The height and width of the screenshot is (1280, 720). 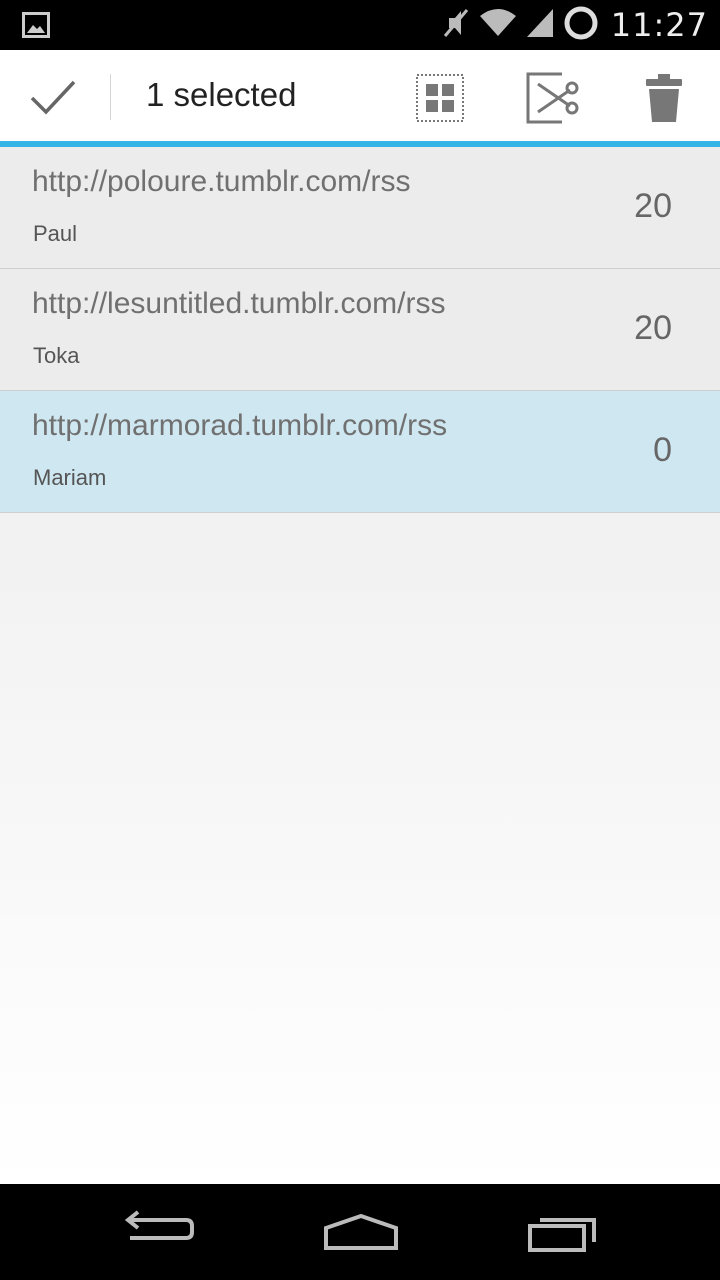 I want to click on contextual-action-bar: 1 selected, so click(x=360, y=95).